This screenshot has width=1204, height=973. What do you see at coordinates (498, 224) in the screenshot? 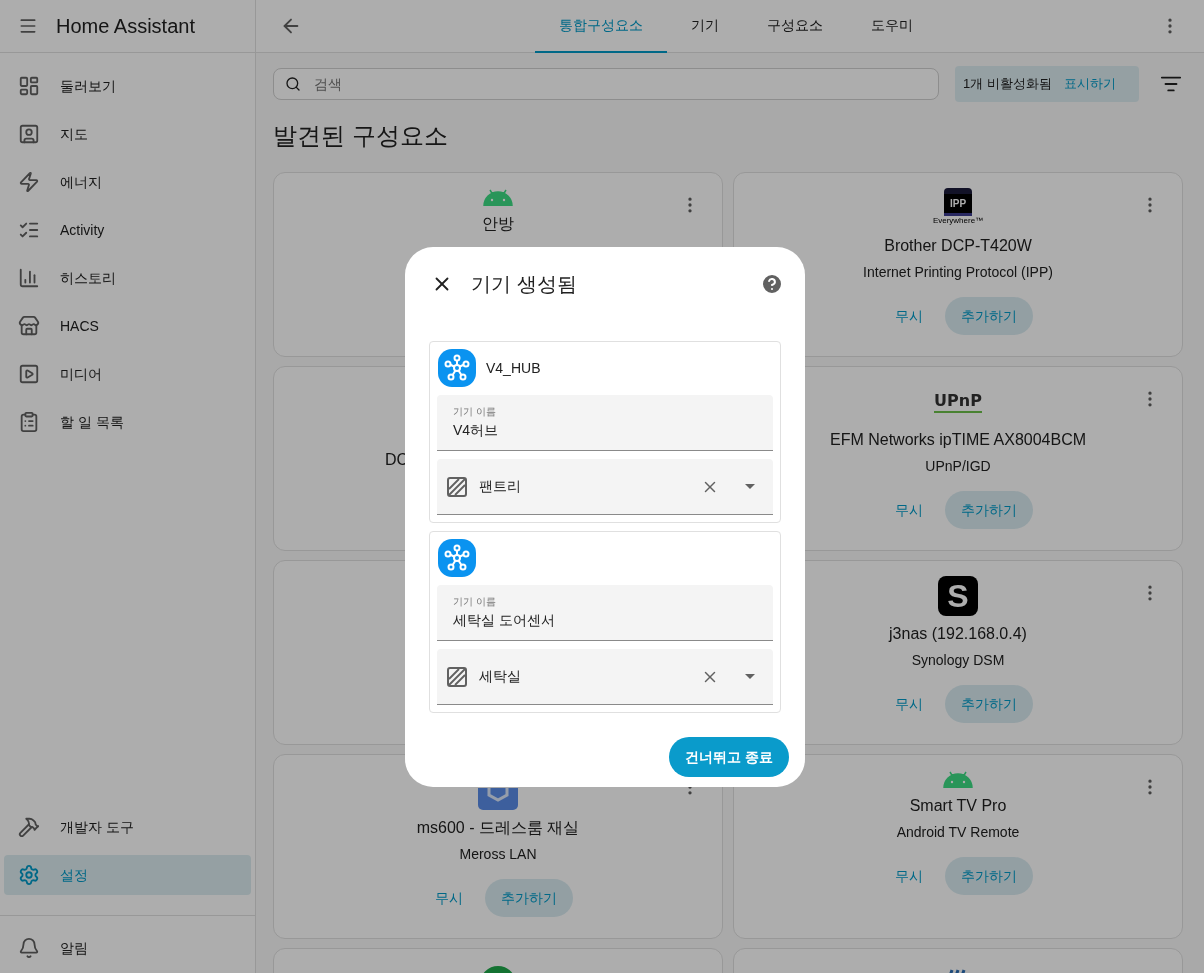
I see `device-name: 안방` at bounding box center [498, 224].